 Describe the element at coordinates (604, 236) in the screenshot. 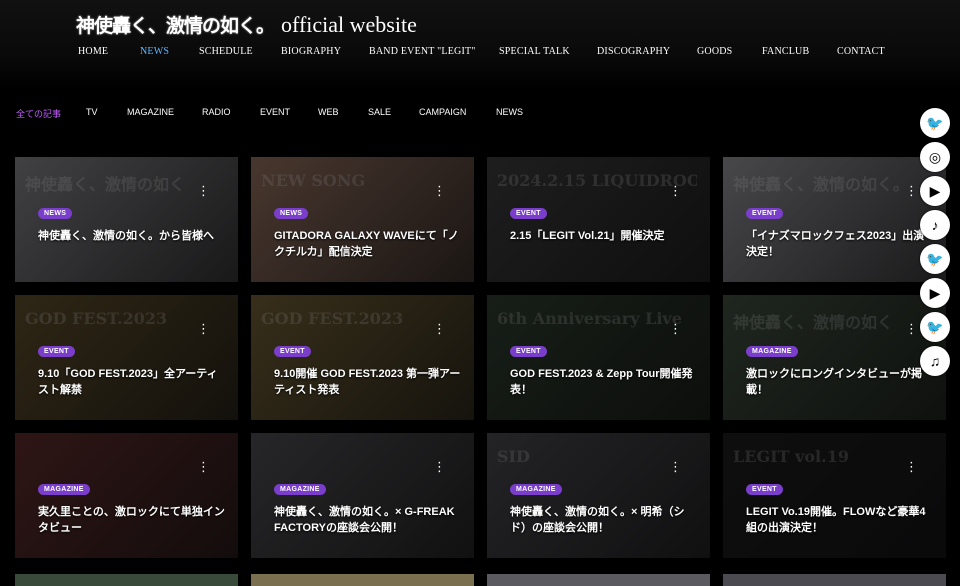

I see `card-title: 2.15「LEGIT Vol.21」開催決定` at that location.